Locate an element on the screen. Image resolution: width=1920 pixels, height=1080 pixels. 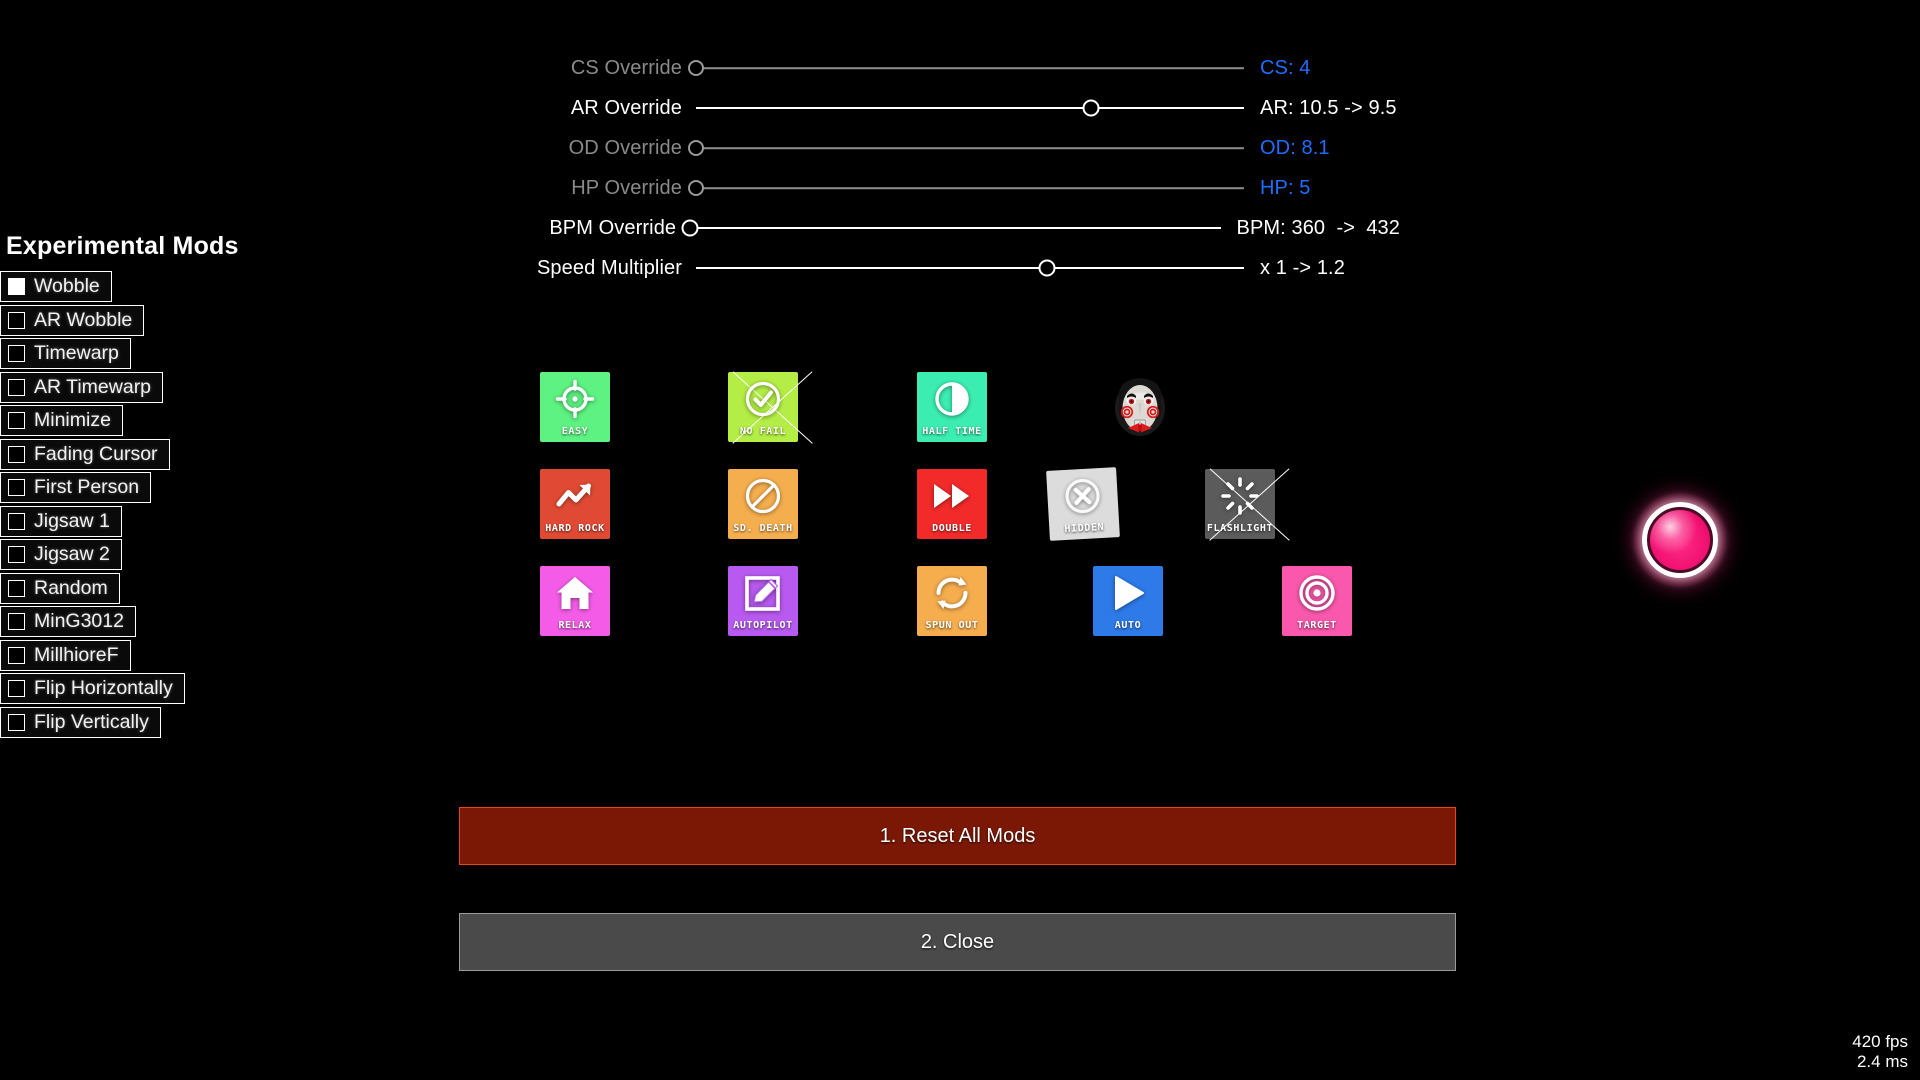
x-circle-icon is located at coordinates (1082, 496).